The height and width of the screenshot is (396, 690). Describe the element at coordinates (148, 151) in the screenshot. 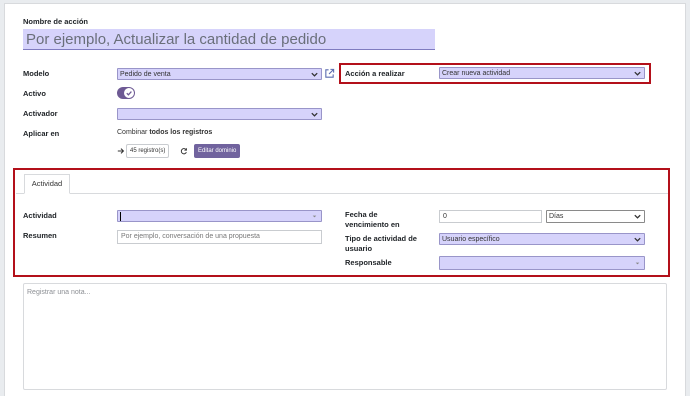

I see `record-count-button: 45 registro(s)` at that location.